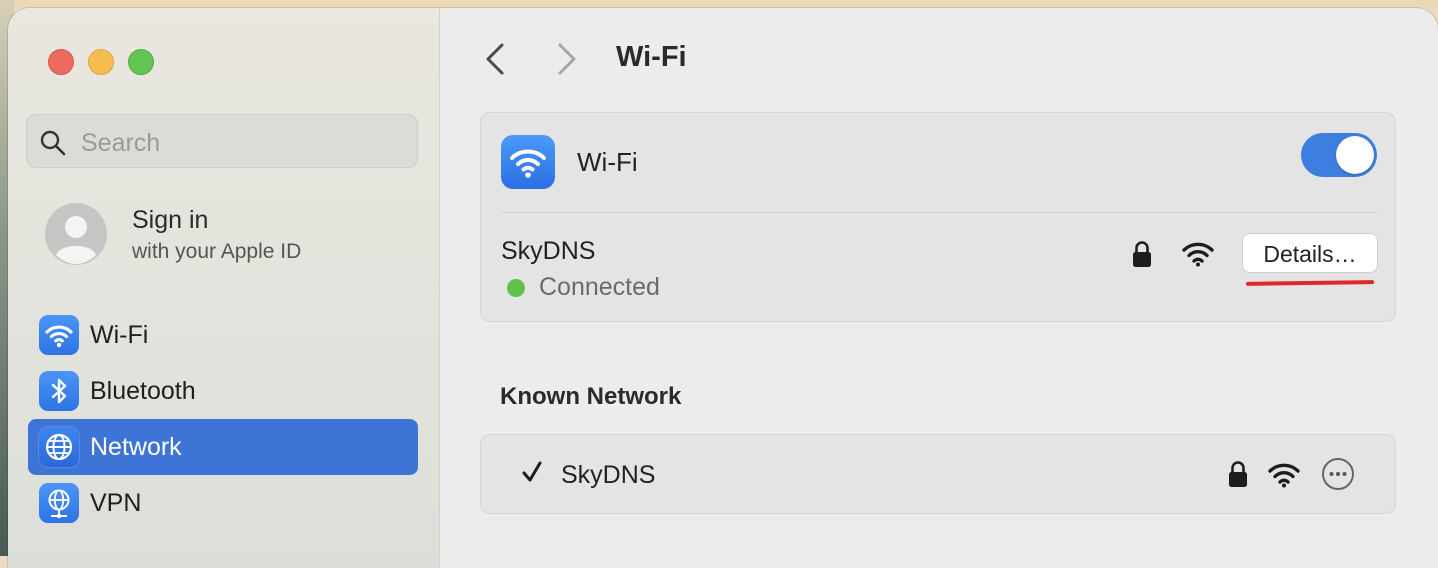  Describe the element at coordinates (143, 391) in the screenshot. I see `sidebar-item-label: Bluetooth` at that location.